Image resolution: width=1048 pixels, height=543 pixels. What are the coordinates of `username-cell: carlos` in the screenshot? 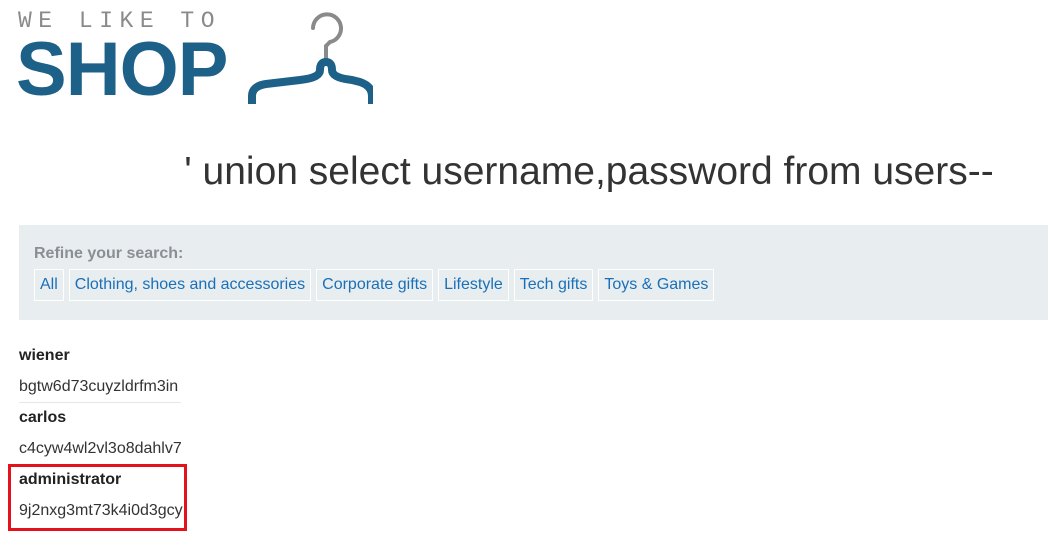 It's located at (43, 417).